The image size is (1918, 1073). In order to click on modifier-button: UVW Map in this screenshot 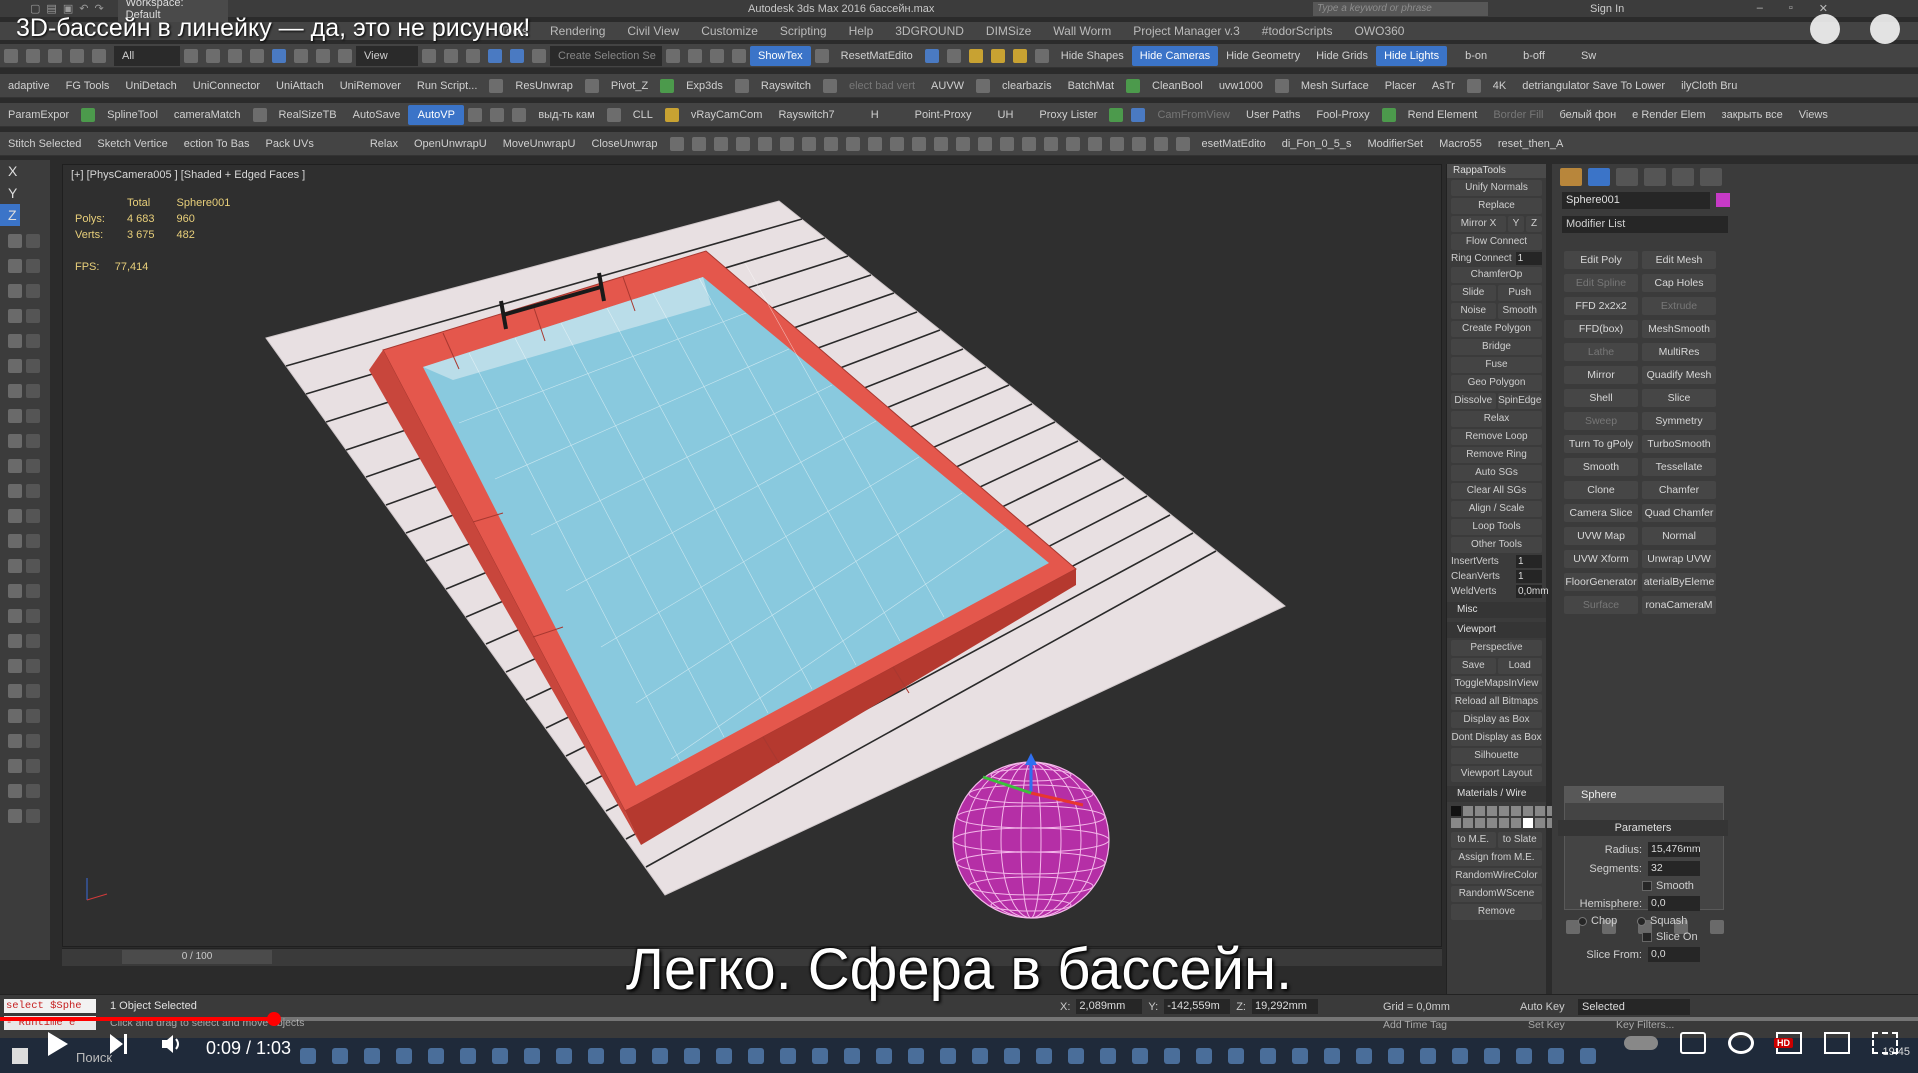, I will do `click(1601, 536)`.